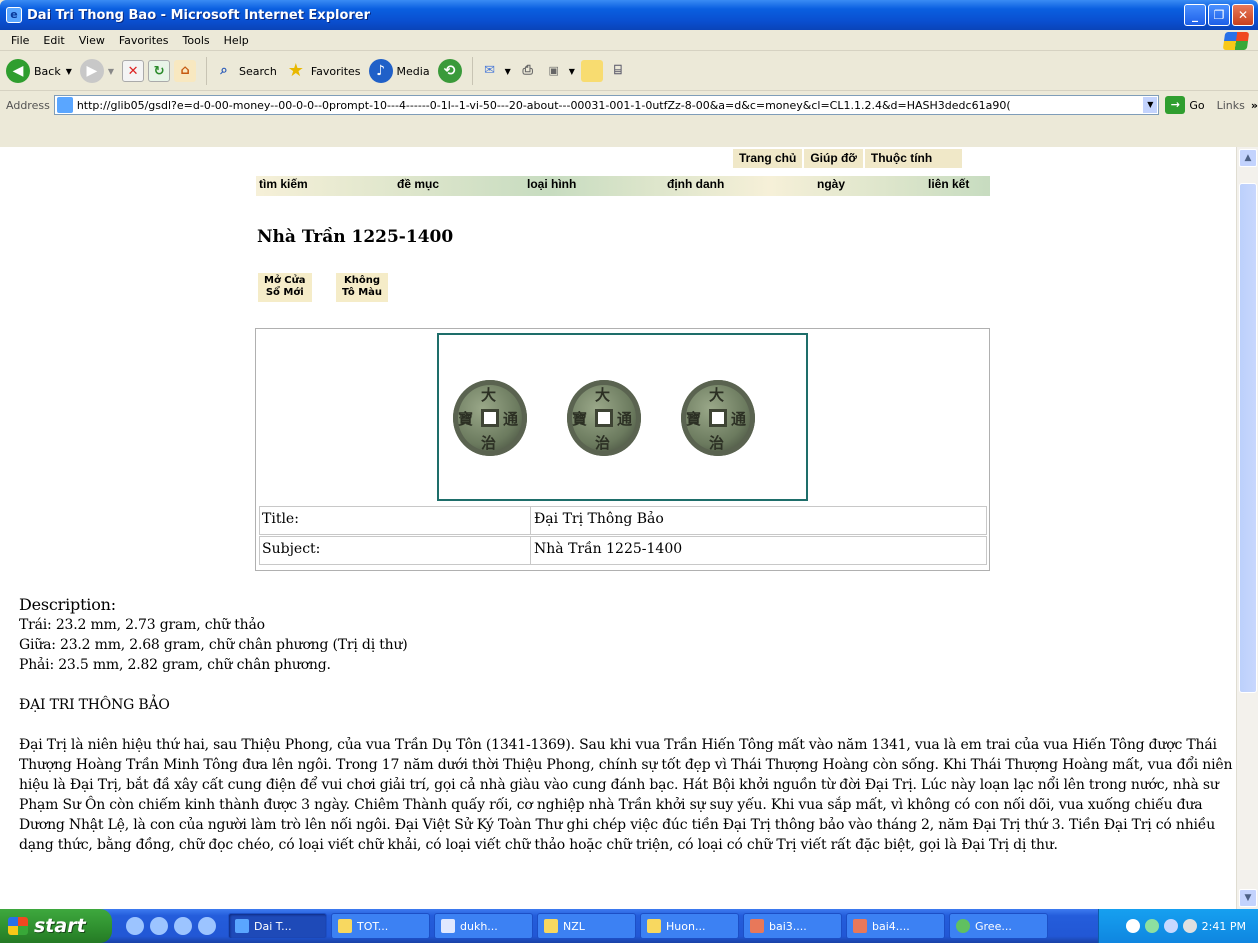  What do you see at coordinates (948, 184) in the screenshot?
I see `nav-links: liên kết` at bounding box center [948, 184].